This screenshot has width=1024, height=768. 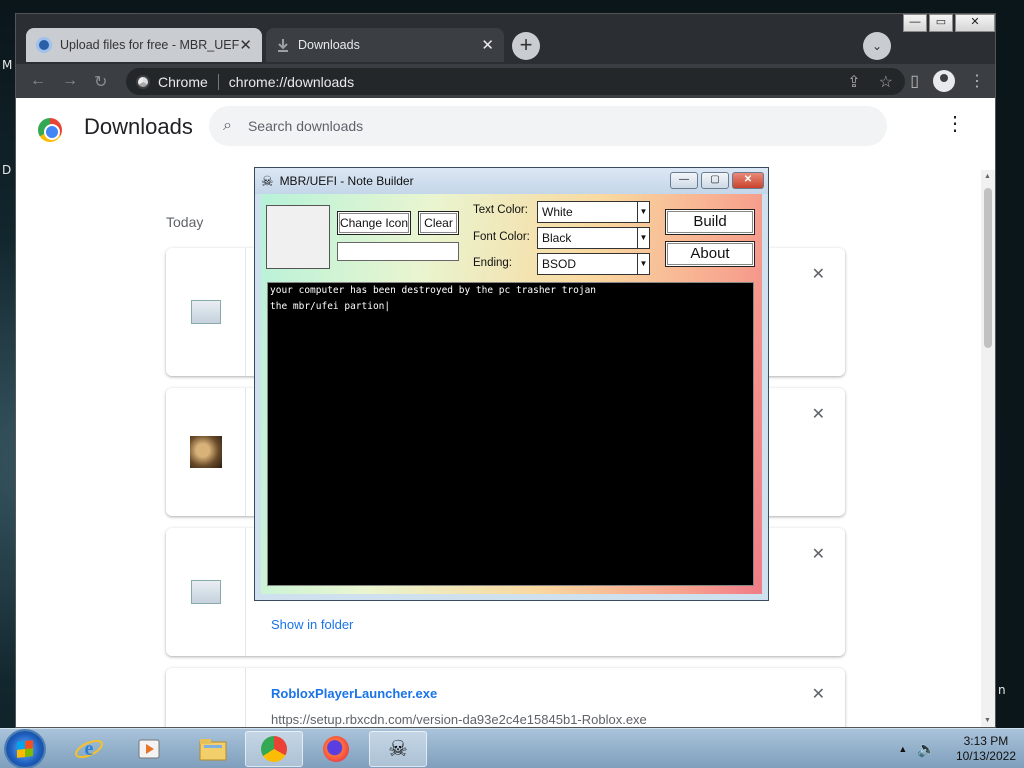 I want to click on show-in-folder-link: Show in folder, so click(x=312, y=624).